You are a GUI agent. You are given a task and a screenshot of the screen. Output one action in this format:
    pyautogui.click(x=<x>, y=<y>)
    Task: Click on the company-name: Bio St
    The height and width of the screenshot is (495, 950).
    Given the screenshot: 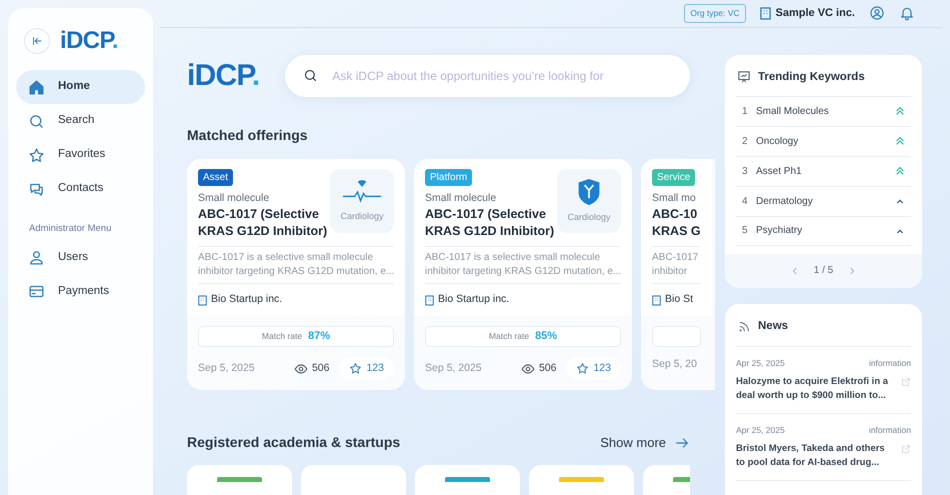 What is the action you would take?
    pyautogui.click(x=679, y=300)
    